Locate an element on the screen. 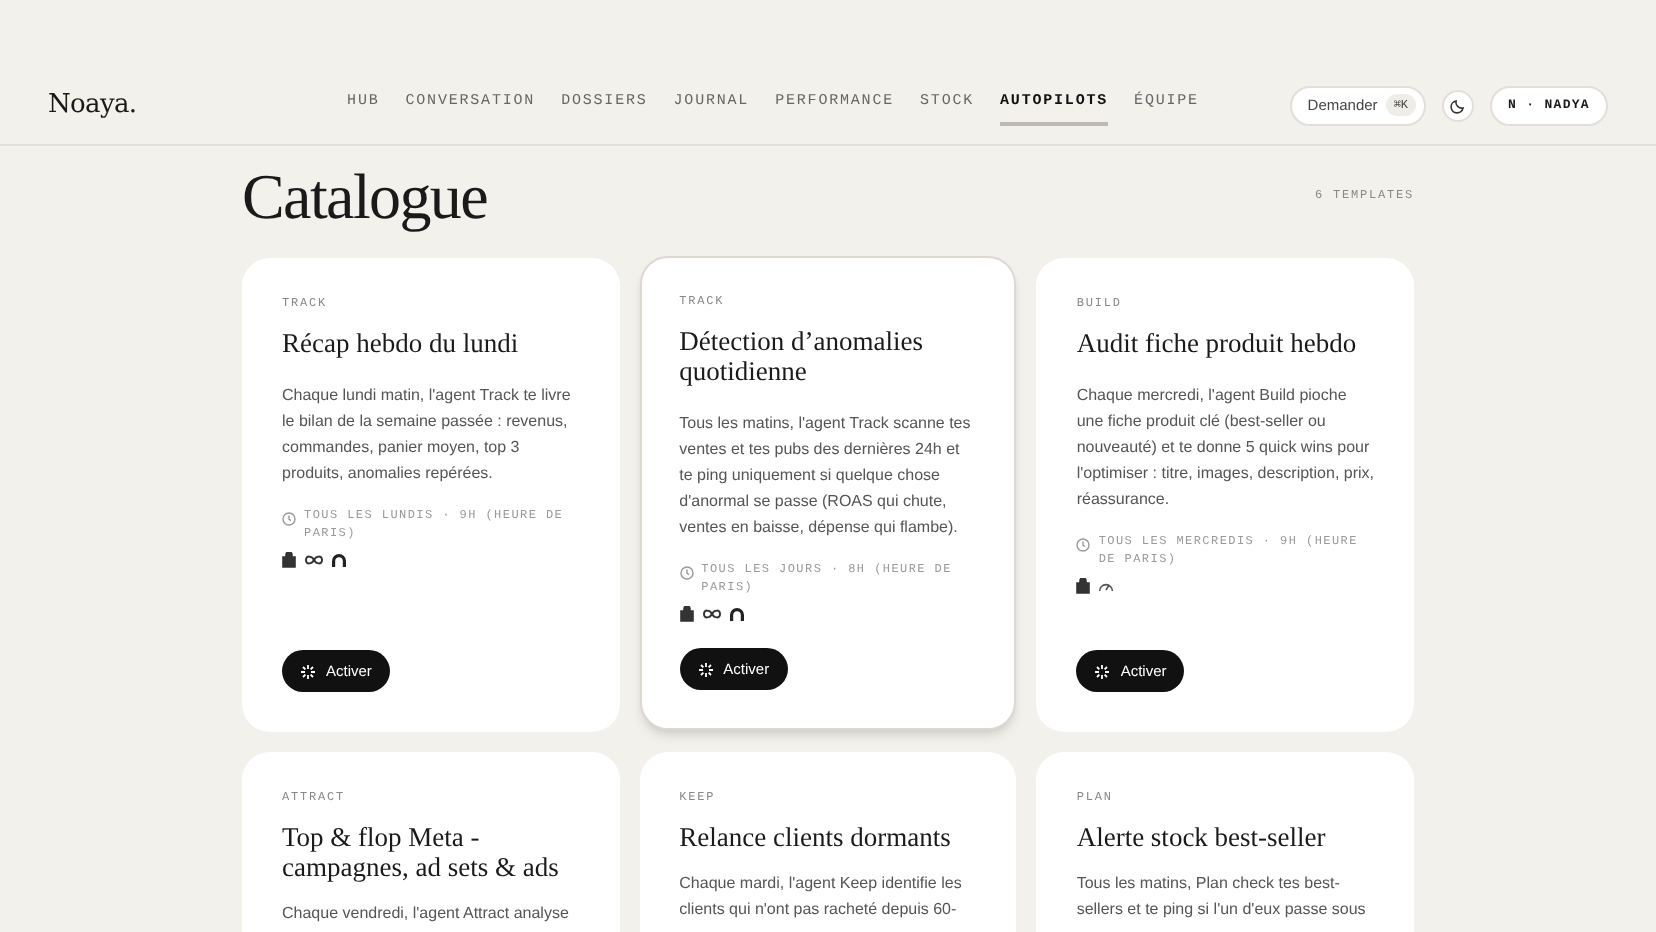 This screenshot has width=1656, height=932. card-title: Relance clients dormants is located at coordinates (816, 837).